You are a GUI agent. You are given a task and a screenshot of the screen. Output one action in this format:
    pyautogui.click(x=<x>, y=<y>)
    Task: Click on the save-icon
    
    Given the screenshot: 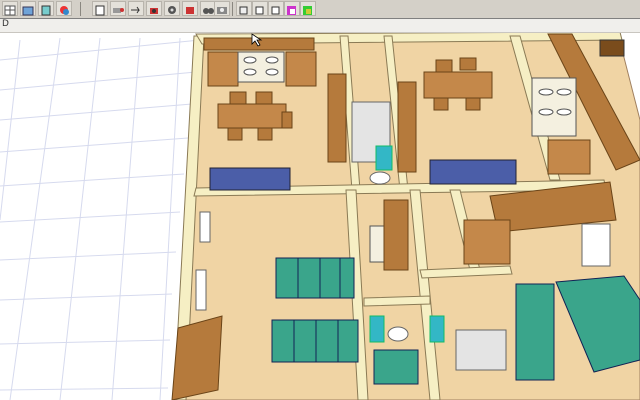 What is the action you would take?
    pyautogui.click(x=46, y=10)
    